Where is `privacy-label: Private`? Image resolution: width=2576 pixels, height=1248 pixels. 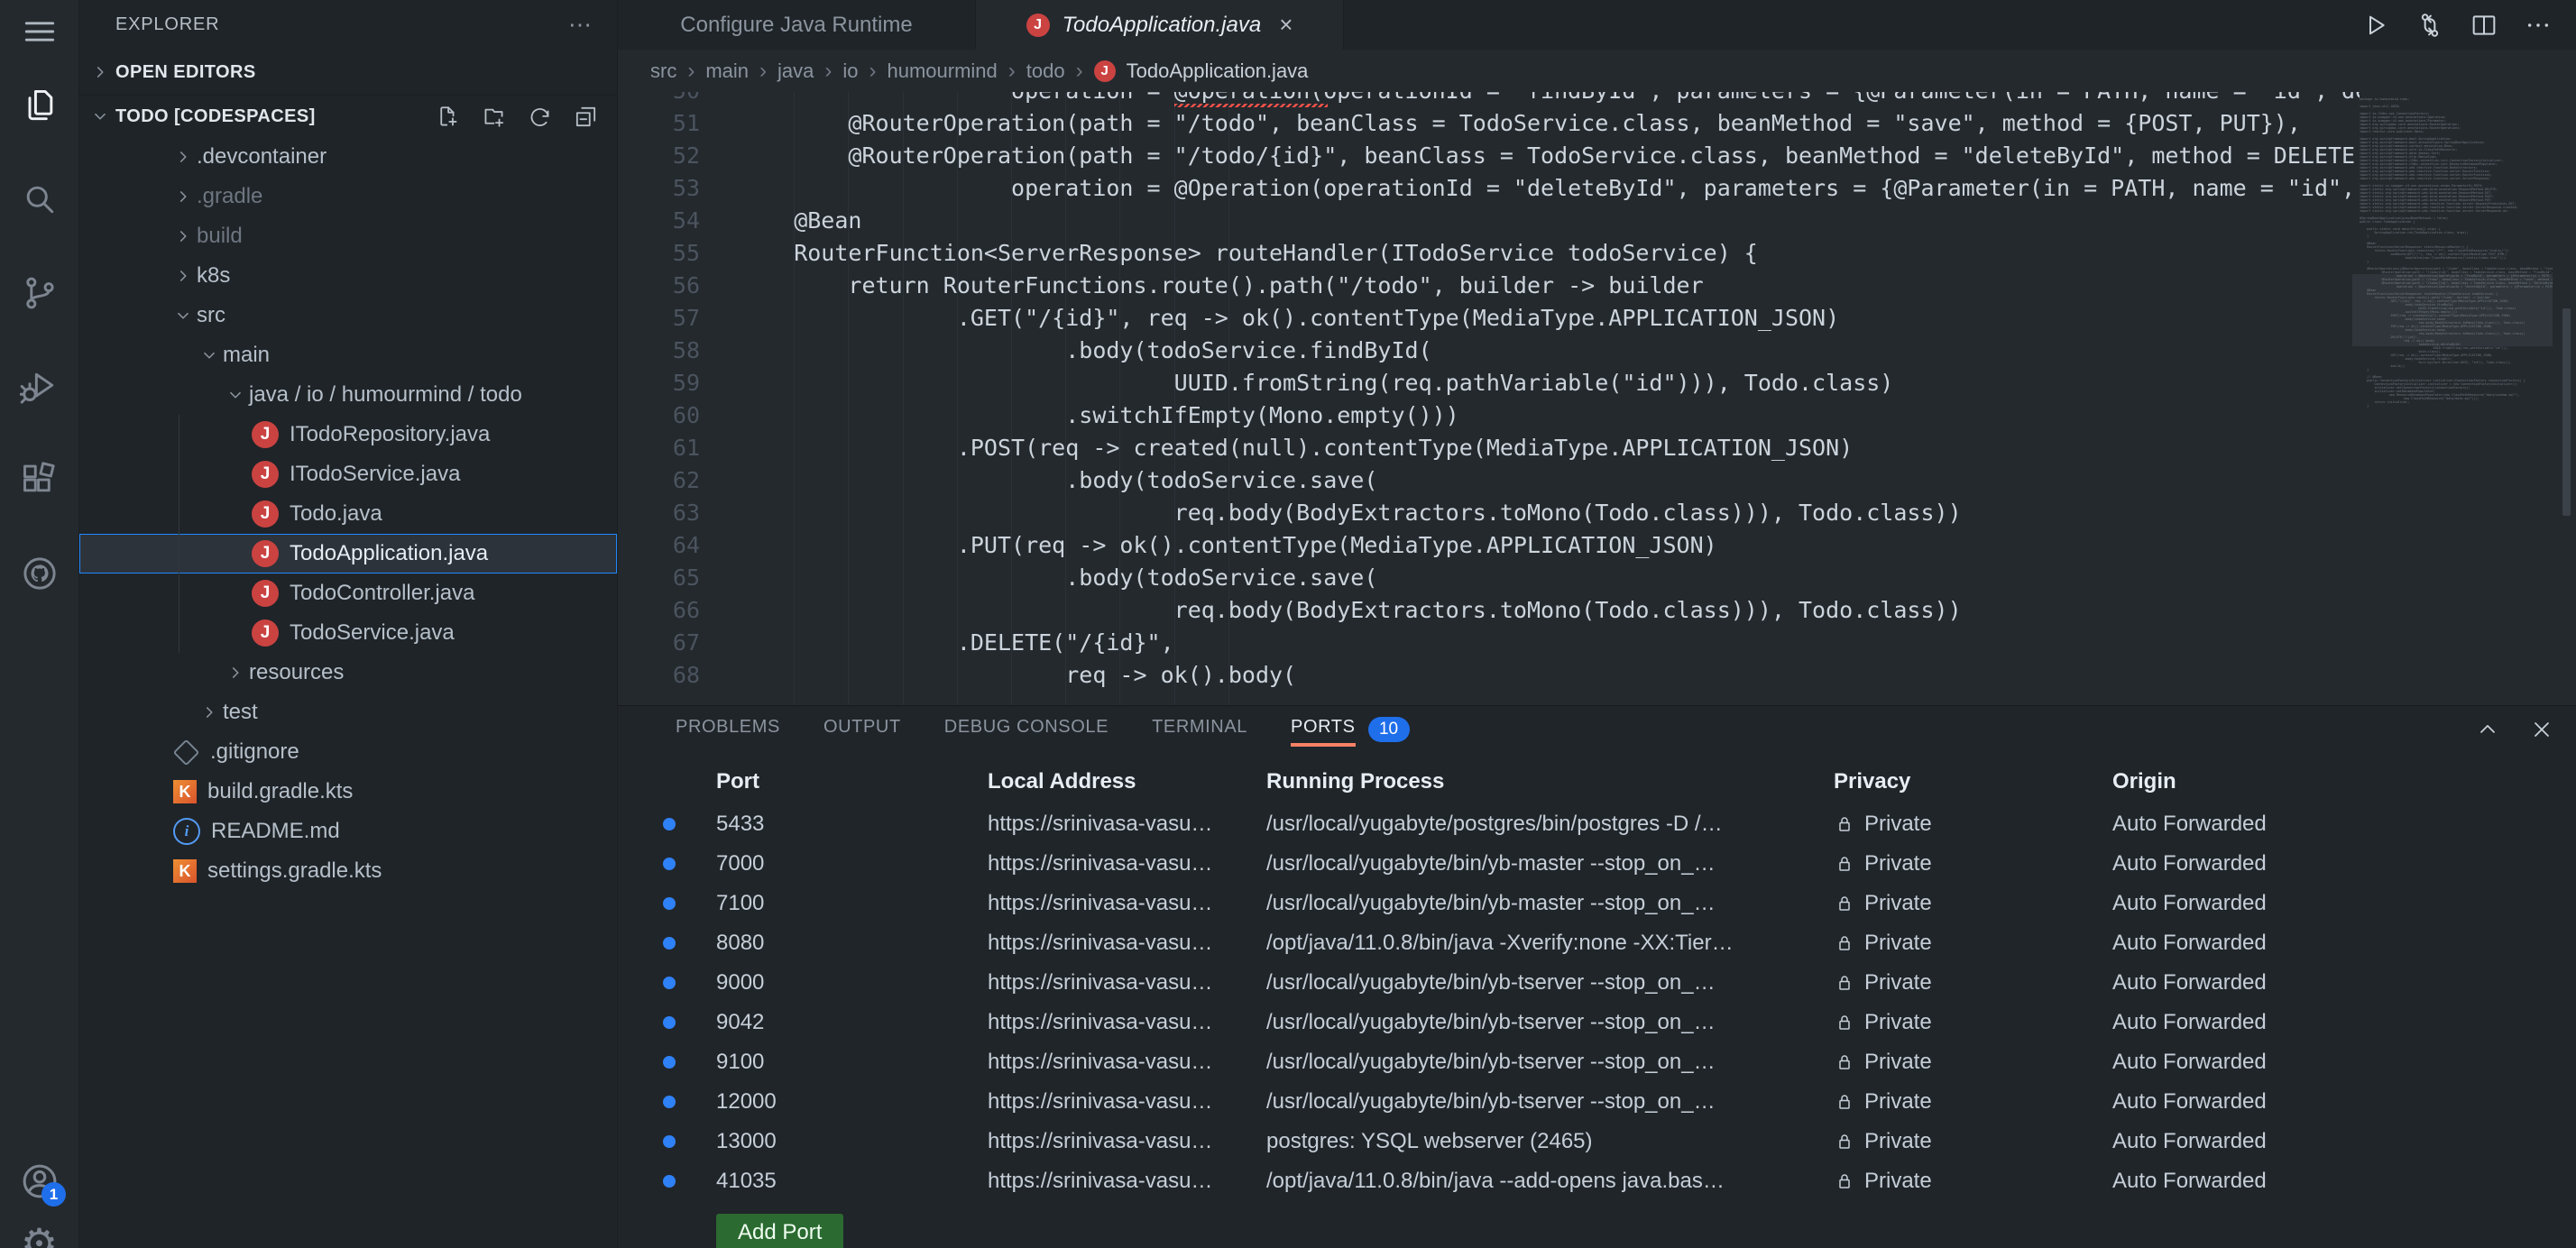 privacy-label: Private is located at coordinates (1898, 824).